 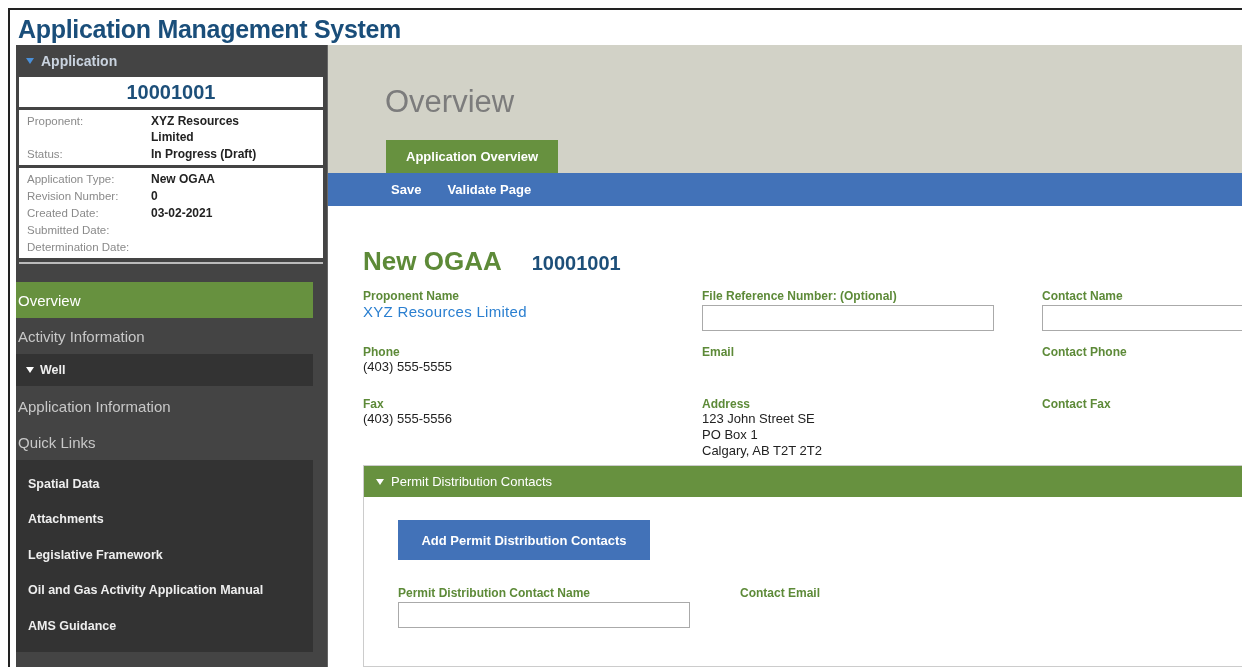 I want to click on add-contacts-button: Add Permit Distribution Contacts, so click(x=524, y=540).